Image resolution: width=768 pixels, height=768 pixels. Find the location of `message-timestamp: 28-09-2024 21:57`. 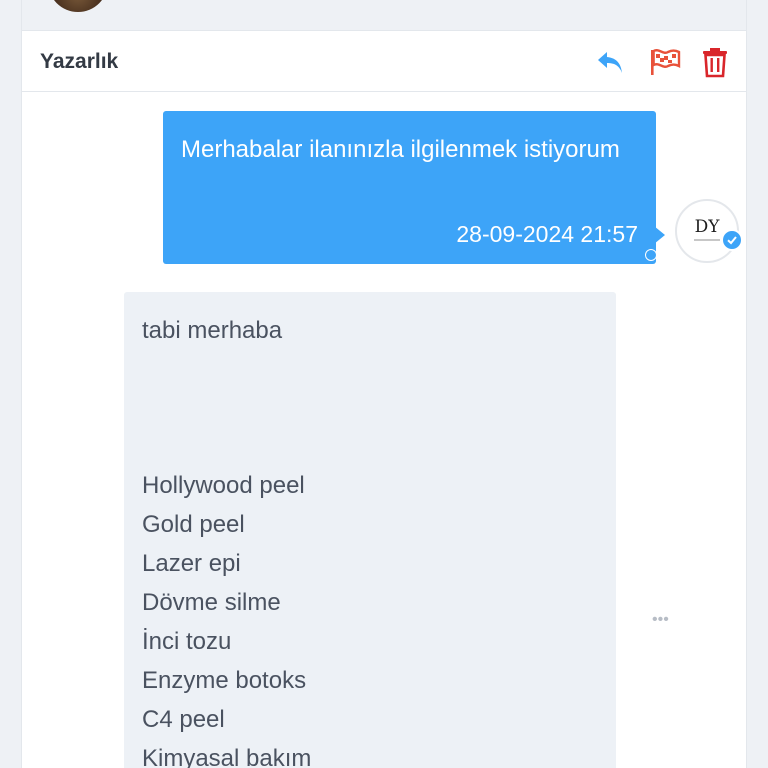

message-timestamp: 28-09-2024 21:57 is located at coordinates (547, 234).